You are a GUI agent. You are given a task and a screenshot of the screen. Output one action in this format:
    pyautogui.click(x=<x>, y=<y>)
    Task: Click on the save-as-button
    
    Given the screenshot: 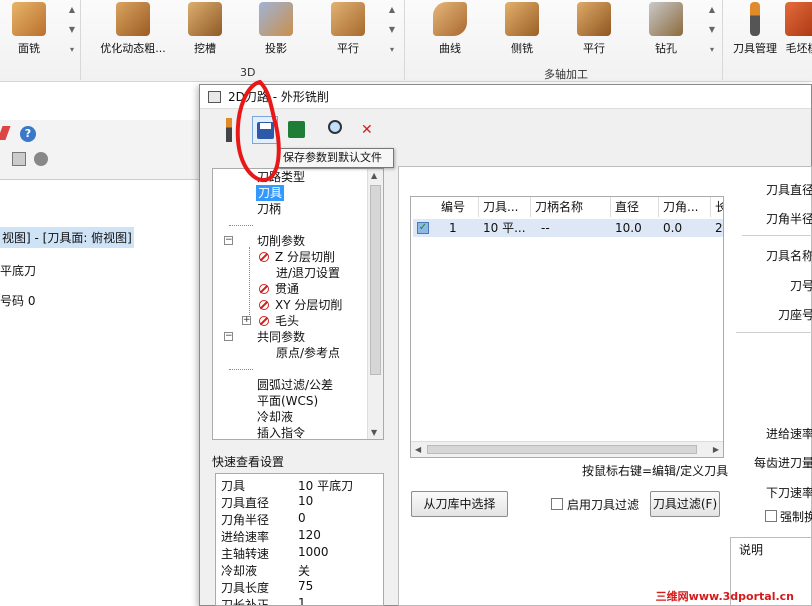 What is the action you would take?
    pyautogui.click(x=297, y=130)
    